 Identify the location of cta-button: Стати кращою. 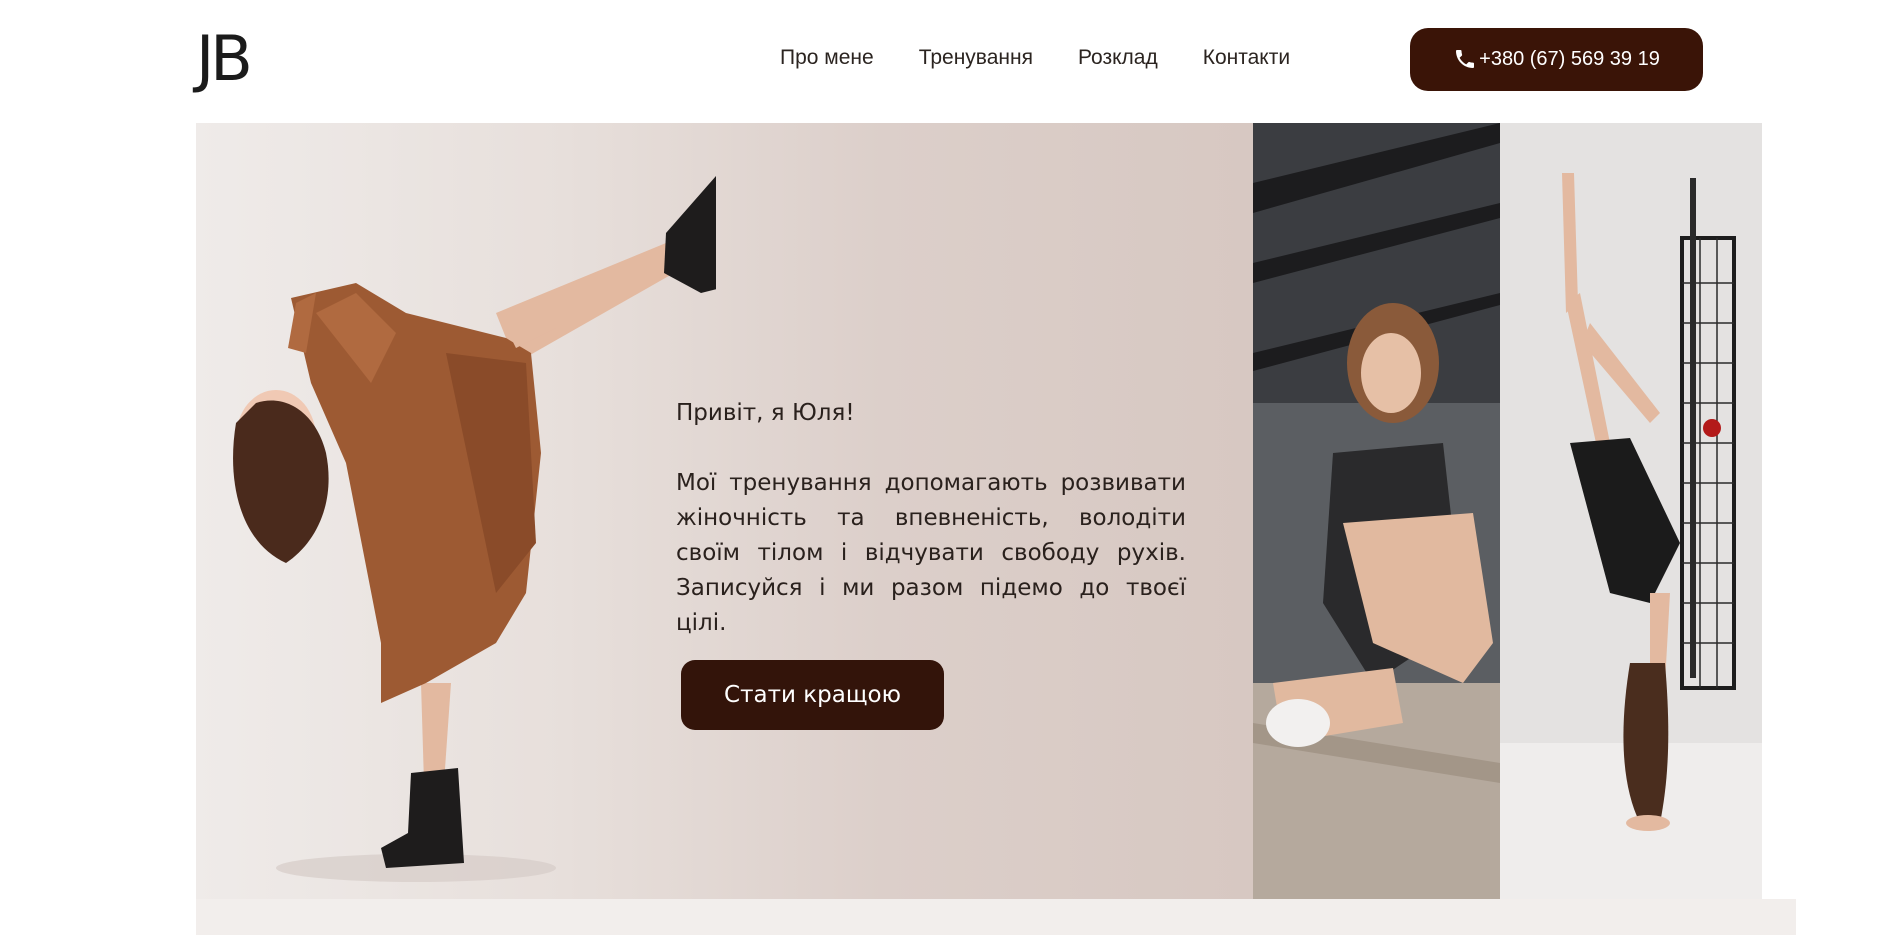
(812, 695).